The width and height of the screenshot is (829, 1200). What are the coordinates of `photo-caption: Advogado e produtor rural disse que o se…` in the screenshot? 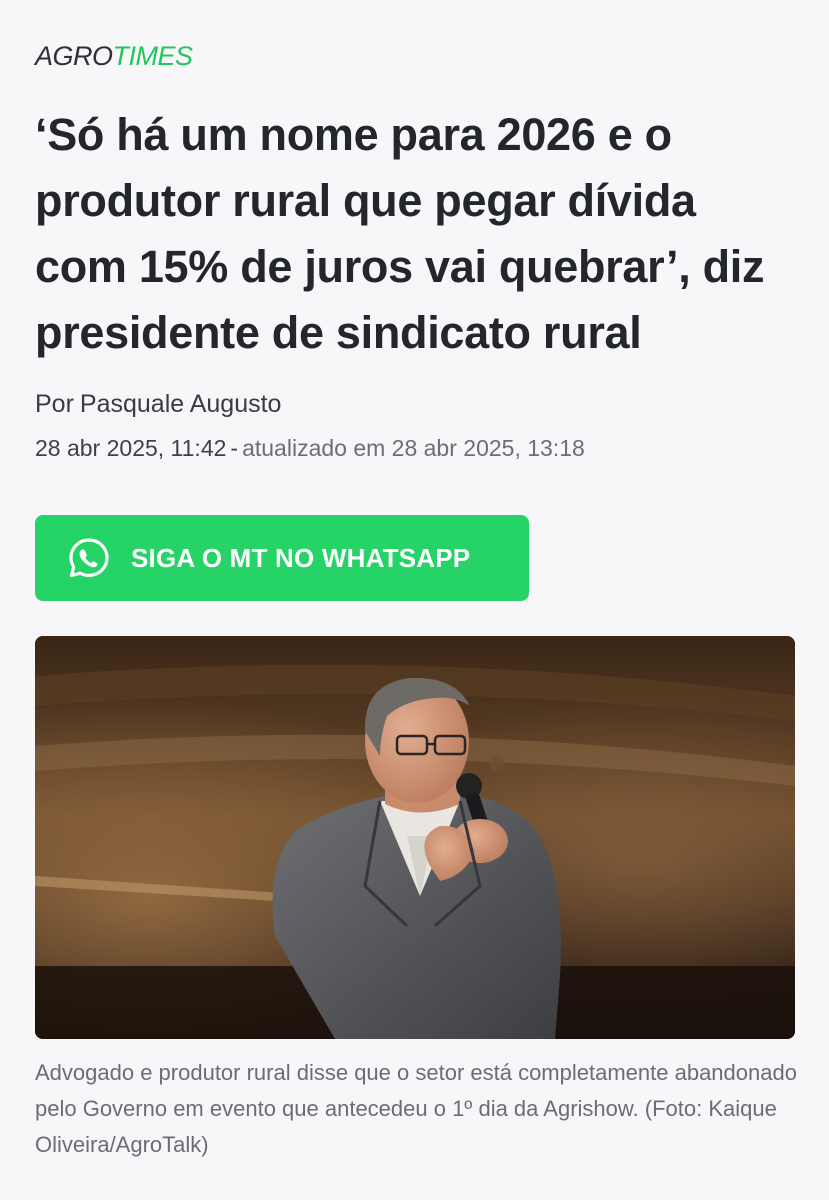 It's located at (416, 1108).